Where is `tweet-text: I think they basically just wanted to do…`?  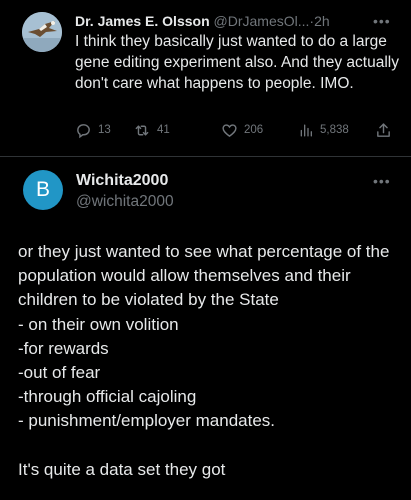
tweet-text: I think they basically just wanted to do… is located at coordinates (237, 62).